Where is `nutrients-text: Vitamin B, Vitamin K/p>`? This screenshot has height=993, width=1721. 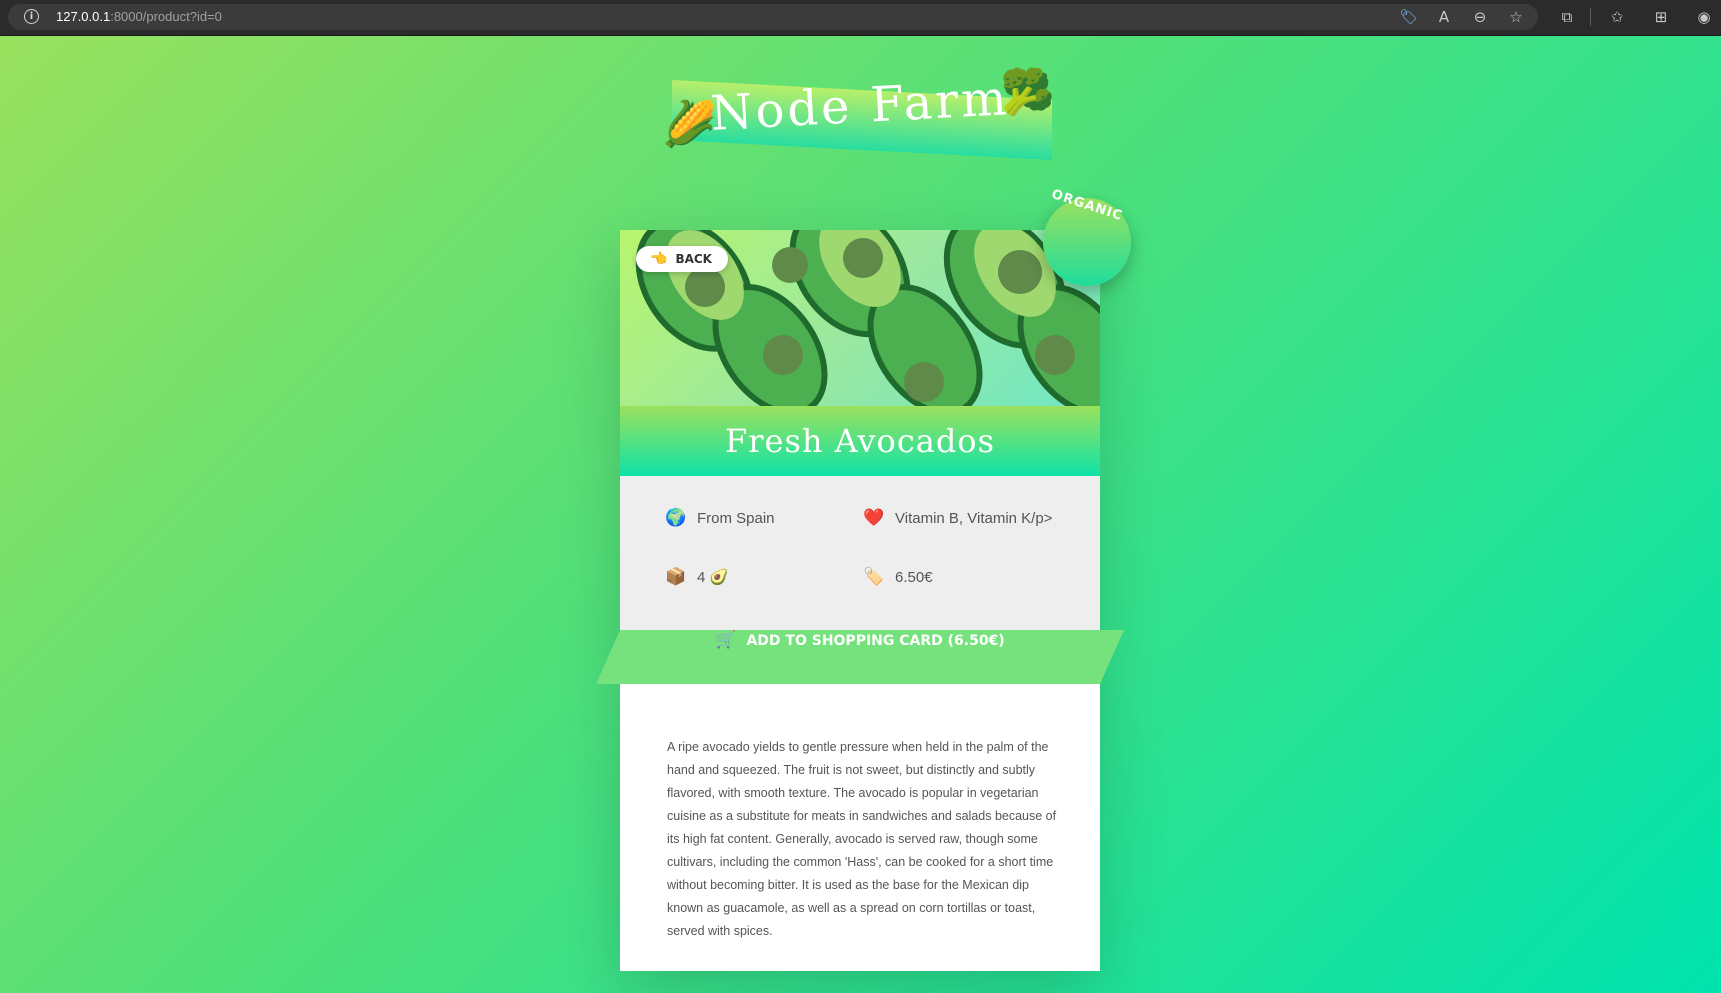
nutrients-text: Vitamin B, Vitamin K/p> is located at coordinates (974, 518).